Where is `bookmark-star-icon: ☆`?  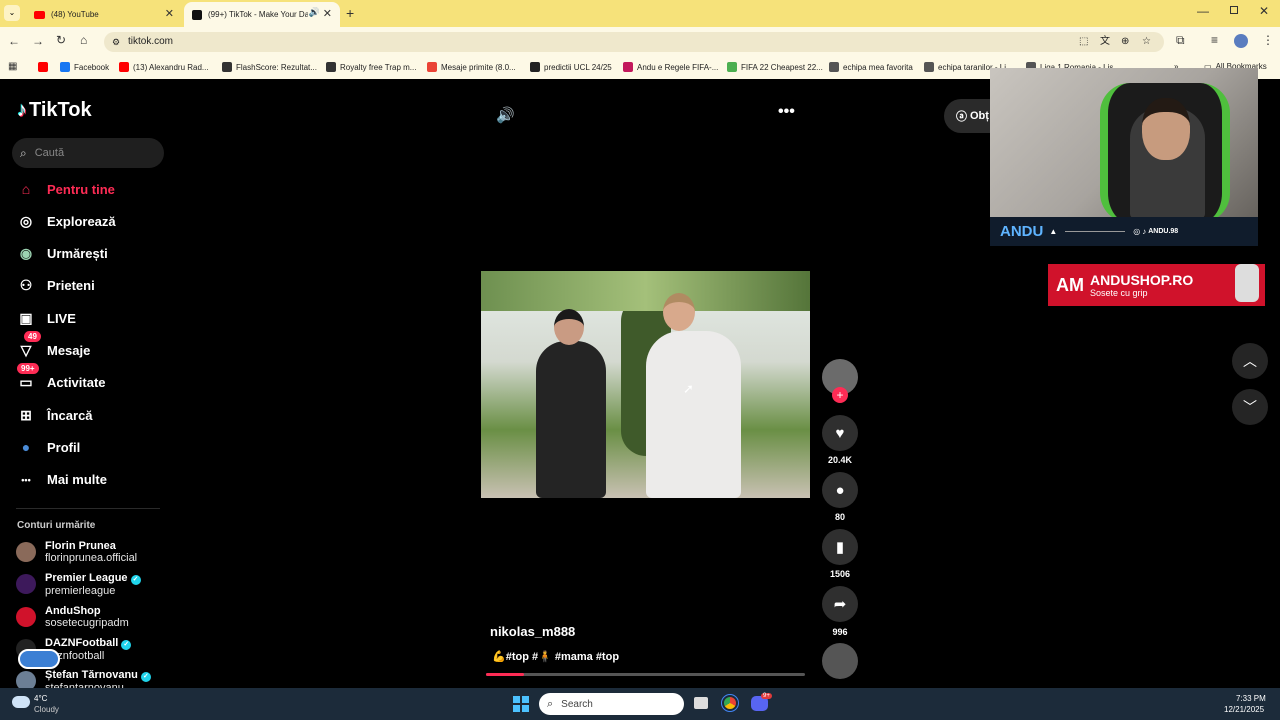 bookmark-star-icon: ☆ is located at coordinates (1146, 42).